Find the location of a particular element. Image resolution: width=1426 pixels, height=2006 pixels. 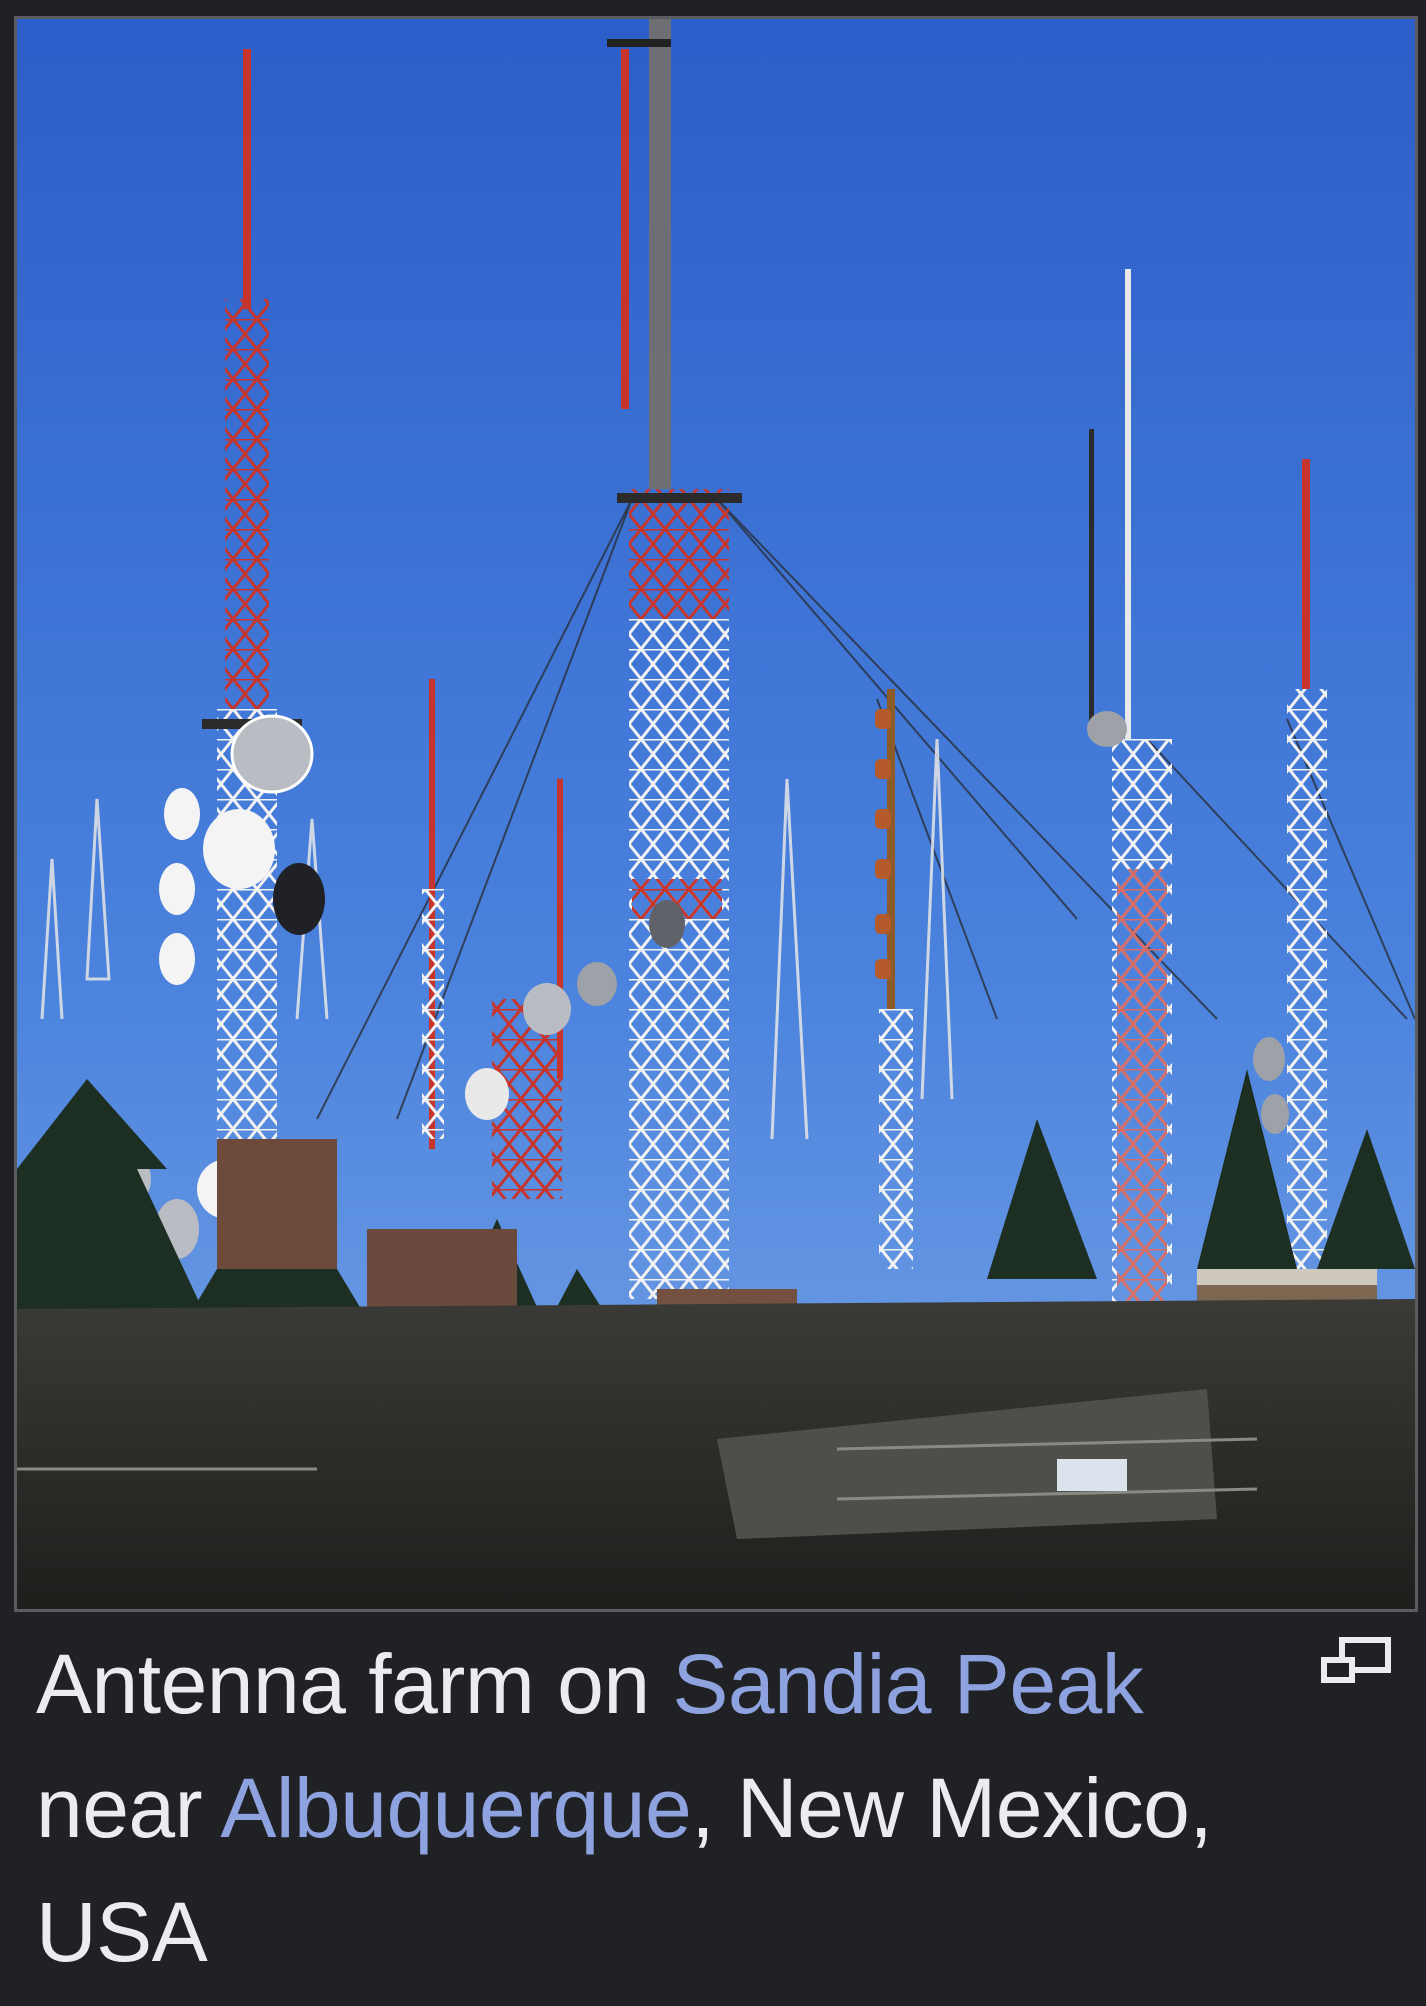

sandia-peak-link: Sandia Peak is located at coordinates (907, 1684).